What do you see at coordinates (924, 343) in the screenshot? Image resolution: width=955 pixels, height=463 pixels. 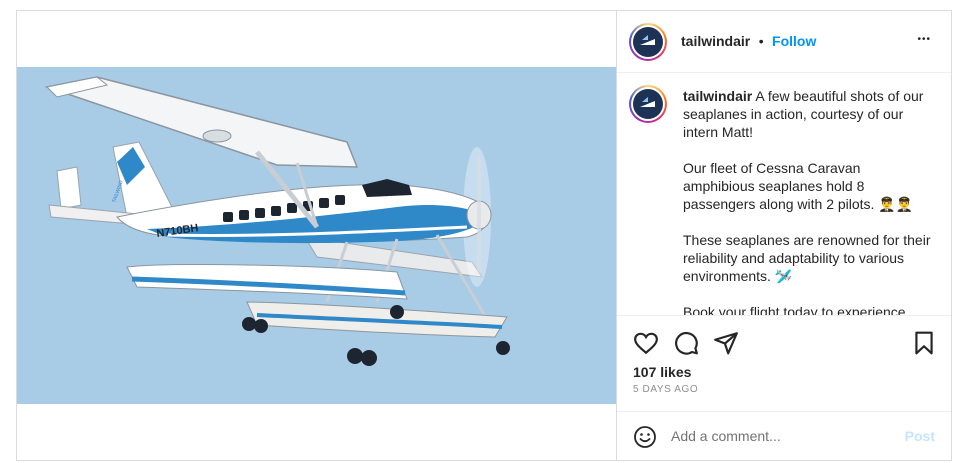 I see `bookmark-icon` at bounding box center [924, 343].